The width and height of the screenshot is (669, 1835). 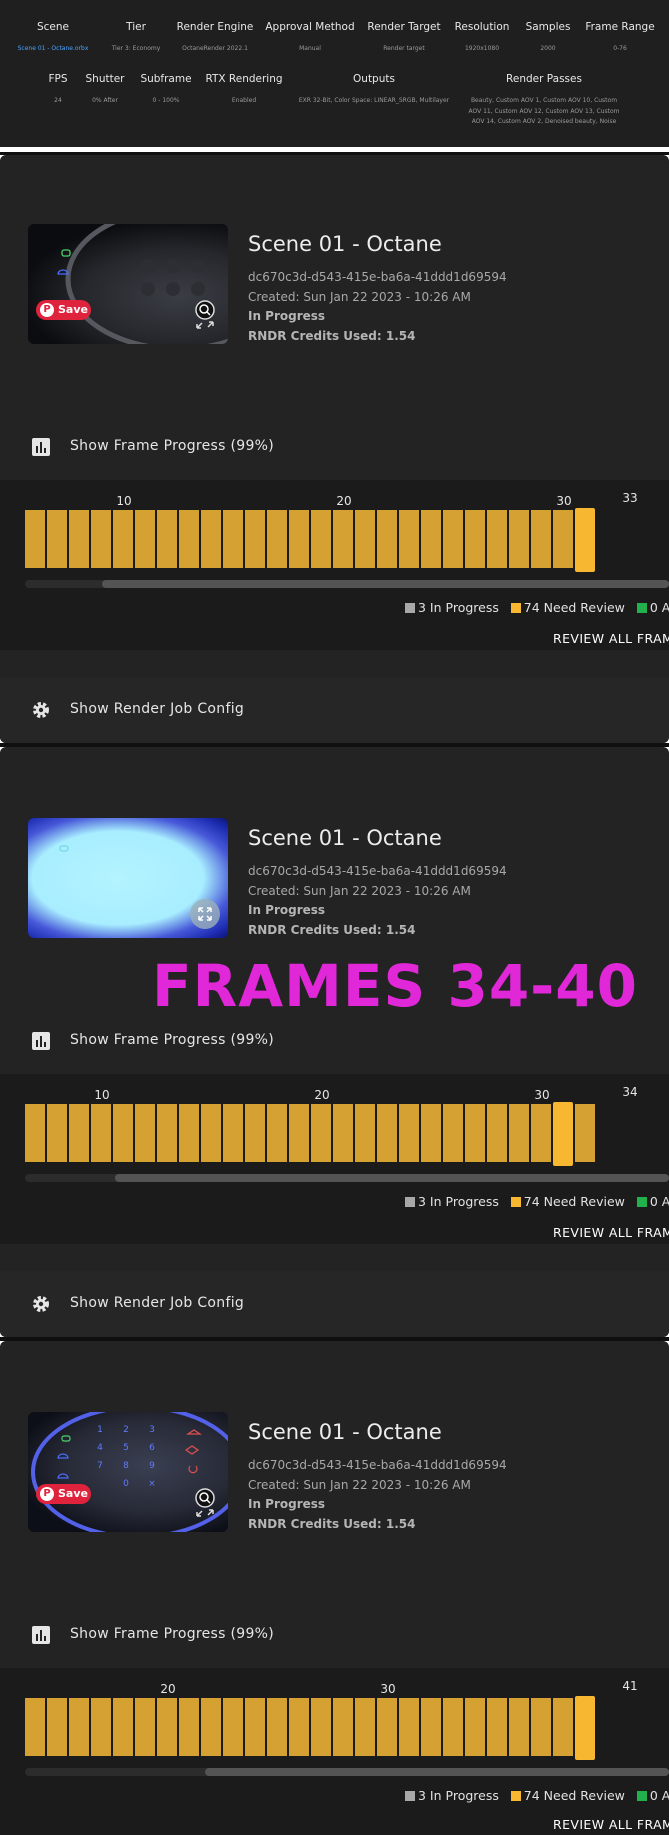 What do you see at coordinates (611, 1232) in the screenshot?
I see `review-all-frames-button-2: REVIEW ALL FRAME` at bounding box center [611, 1232].